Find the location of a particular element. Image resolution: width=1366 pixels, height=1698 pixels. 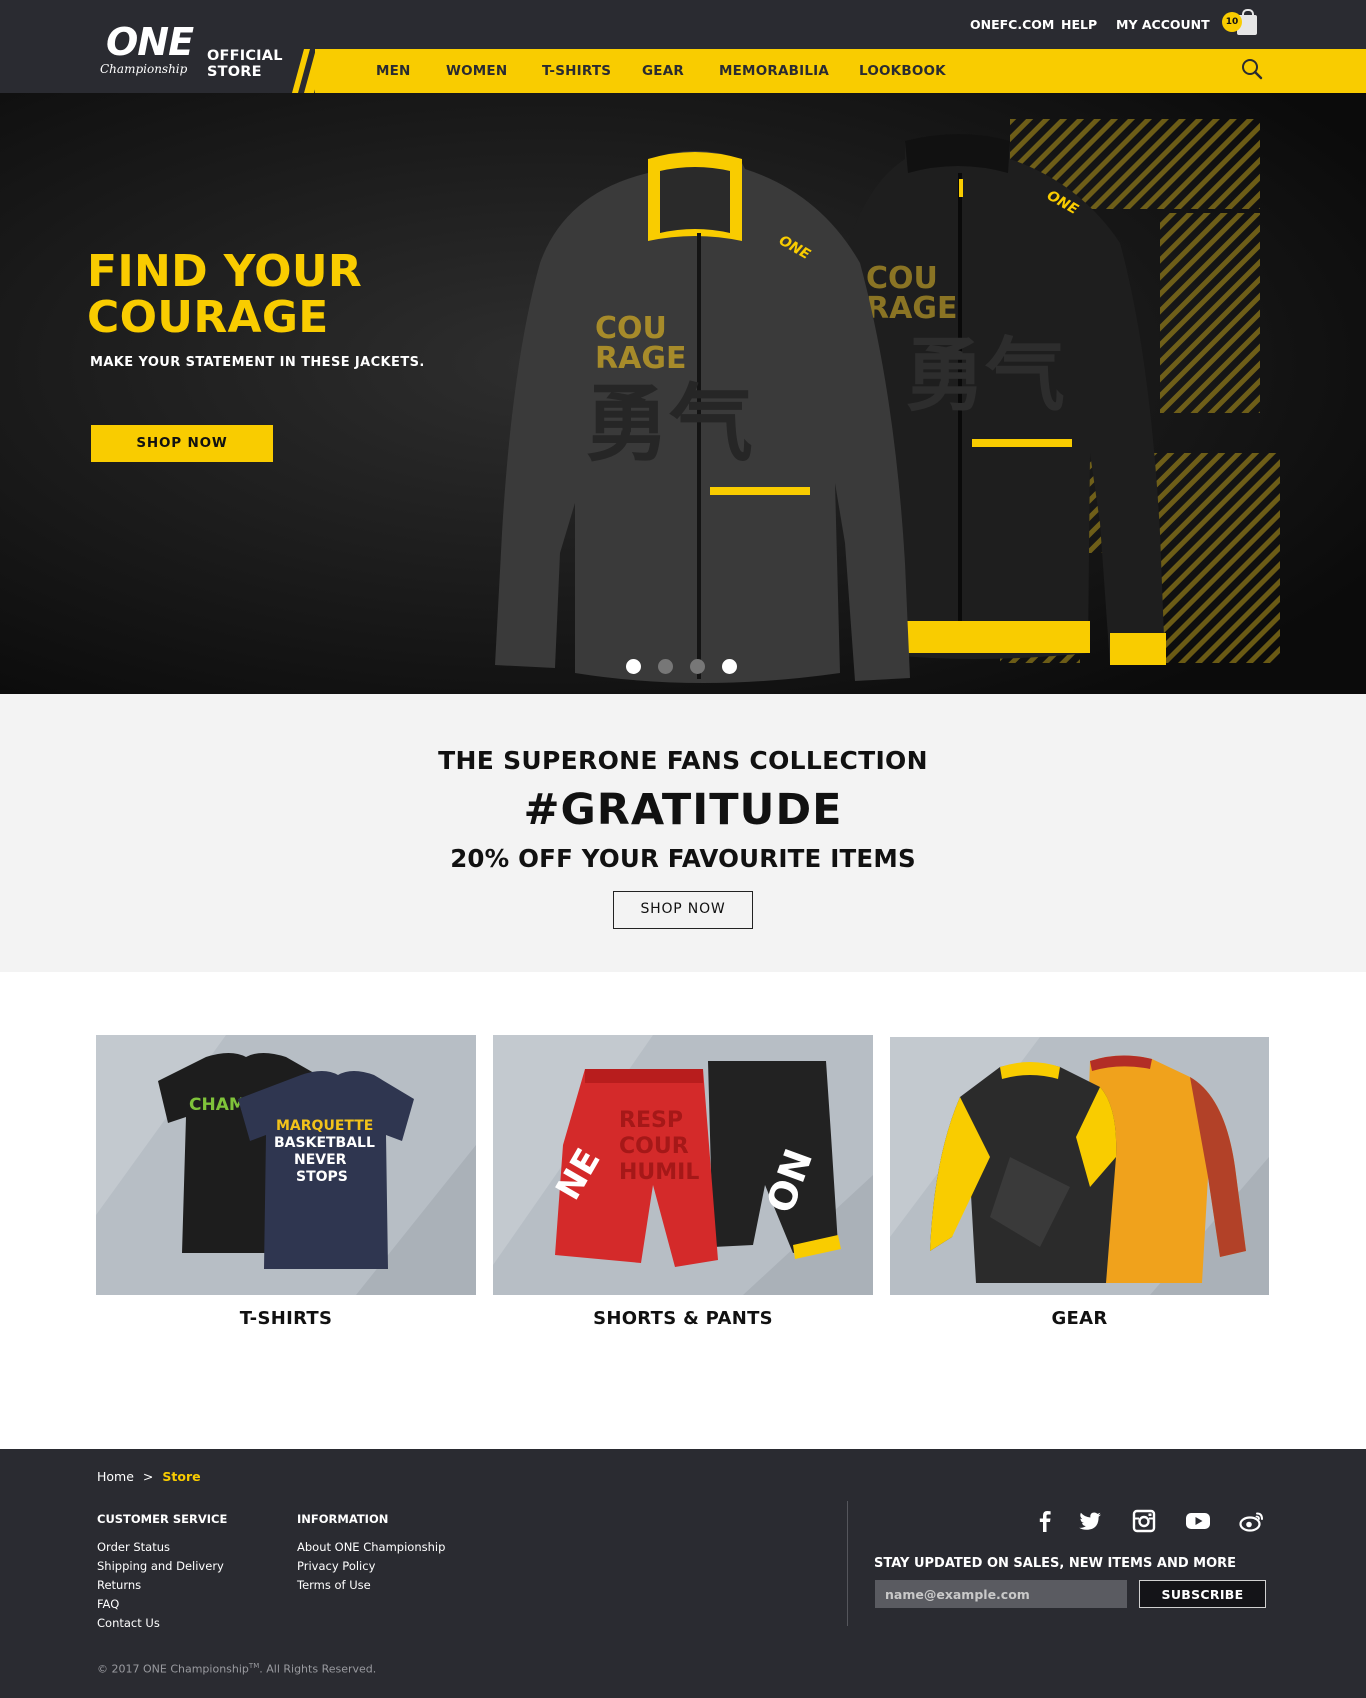

instagram-icon is located at coordinates (1144, 1521).